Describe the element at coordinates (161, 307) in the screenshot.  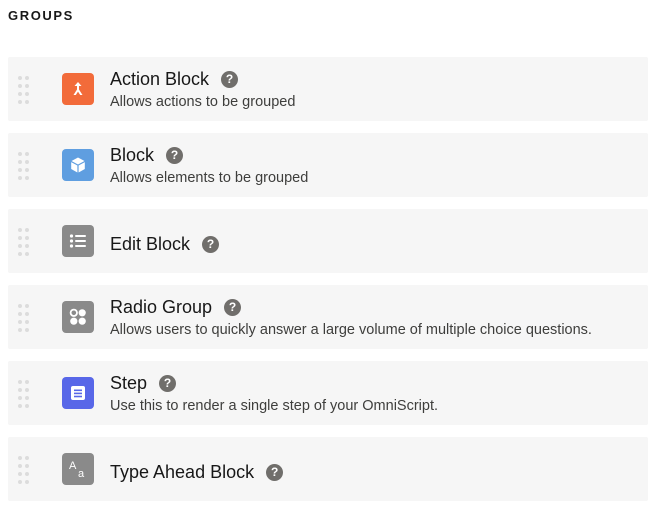
I see `item-title: Radio Group` at that location.